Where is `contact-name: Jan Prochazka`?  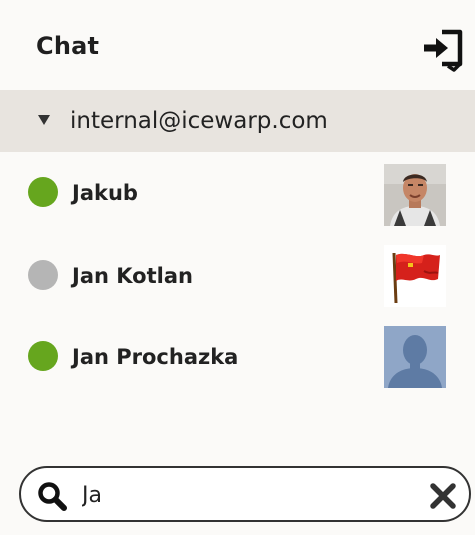 contact-name: Jan Prochazka is located at coordinates (155, 357).